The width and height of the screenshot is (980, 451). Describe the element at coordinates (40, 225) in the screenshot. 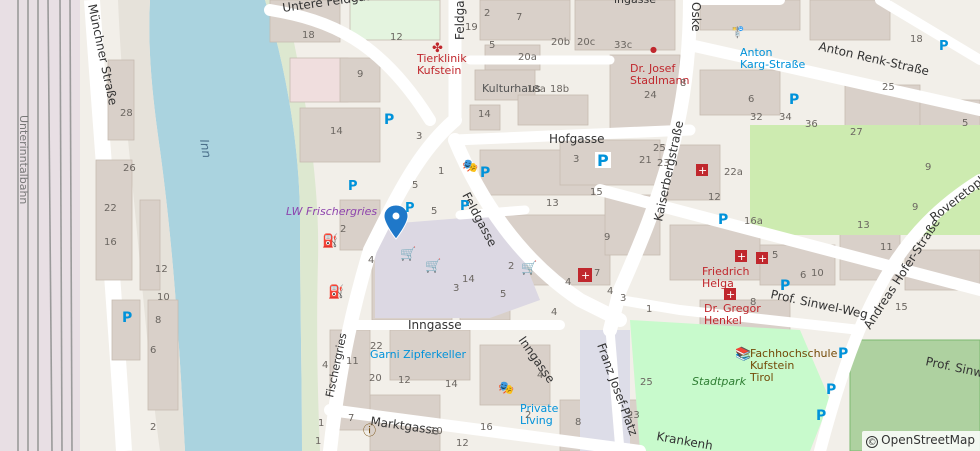

I see `railway-landuse` at that location.